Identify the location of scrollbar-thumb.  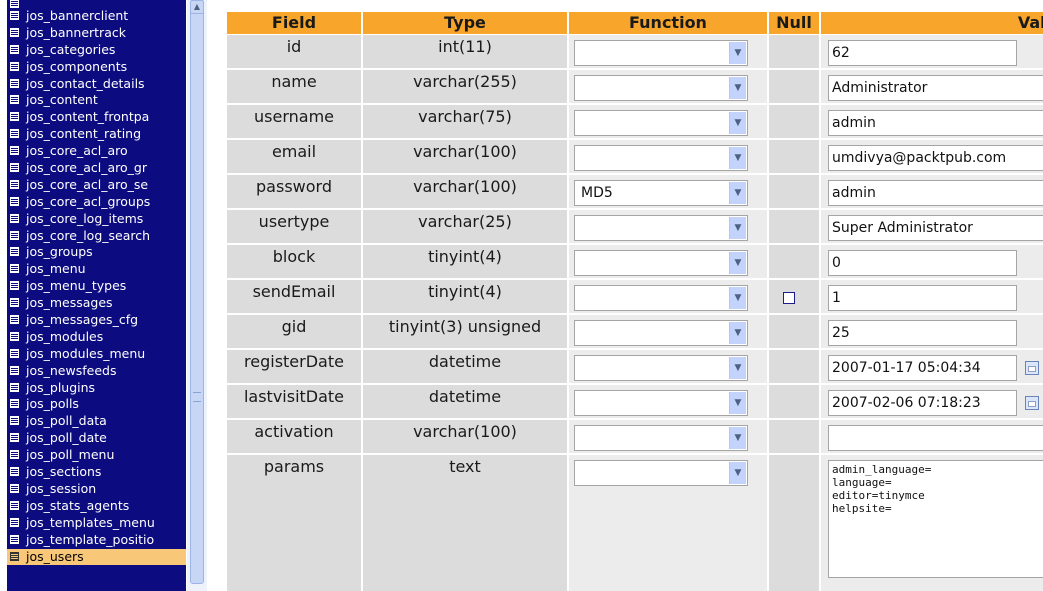
(197, 294).